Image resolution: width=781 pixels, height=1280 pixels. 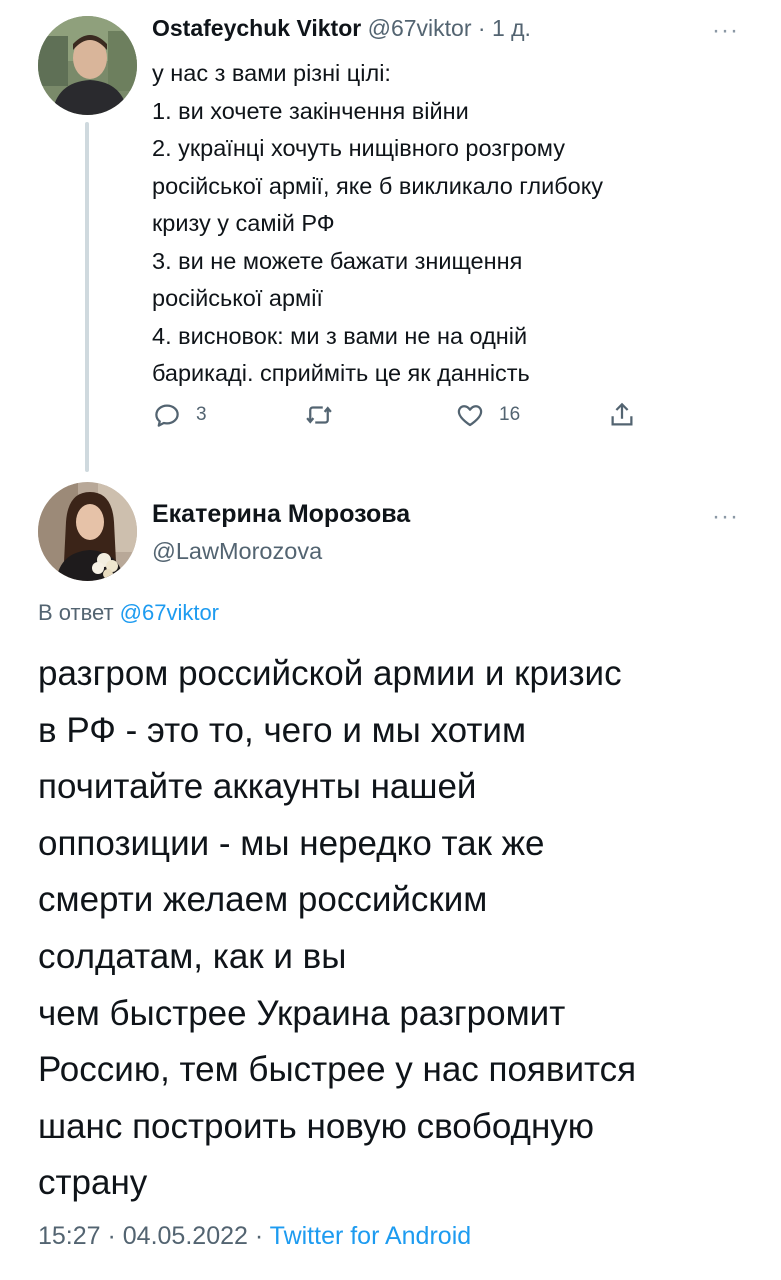 What do you see at coordinates (402, 420) in the screenshot?
I see `tweet-actions: 3 16` at bounding box center [402, 420].